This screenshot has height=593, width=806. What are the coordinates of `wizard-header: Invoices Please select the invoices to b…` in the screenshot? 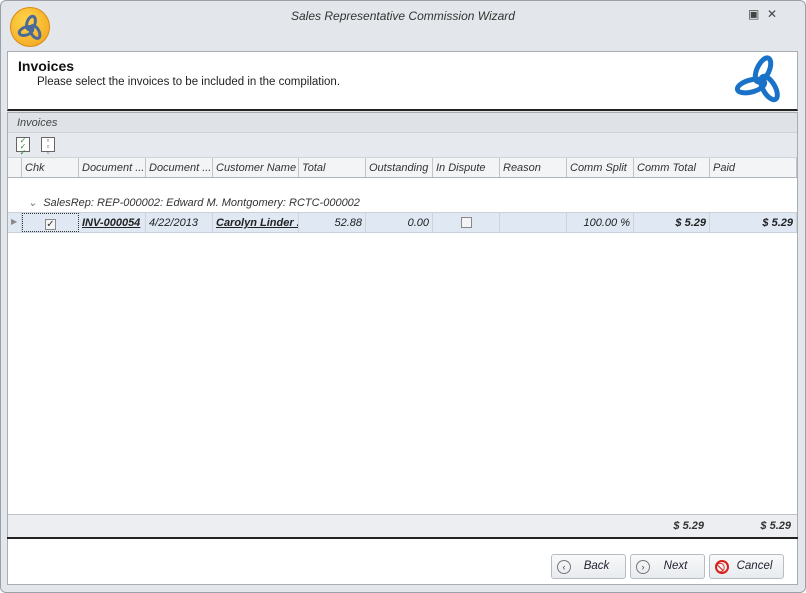 It's located at (402, 81).